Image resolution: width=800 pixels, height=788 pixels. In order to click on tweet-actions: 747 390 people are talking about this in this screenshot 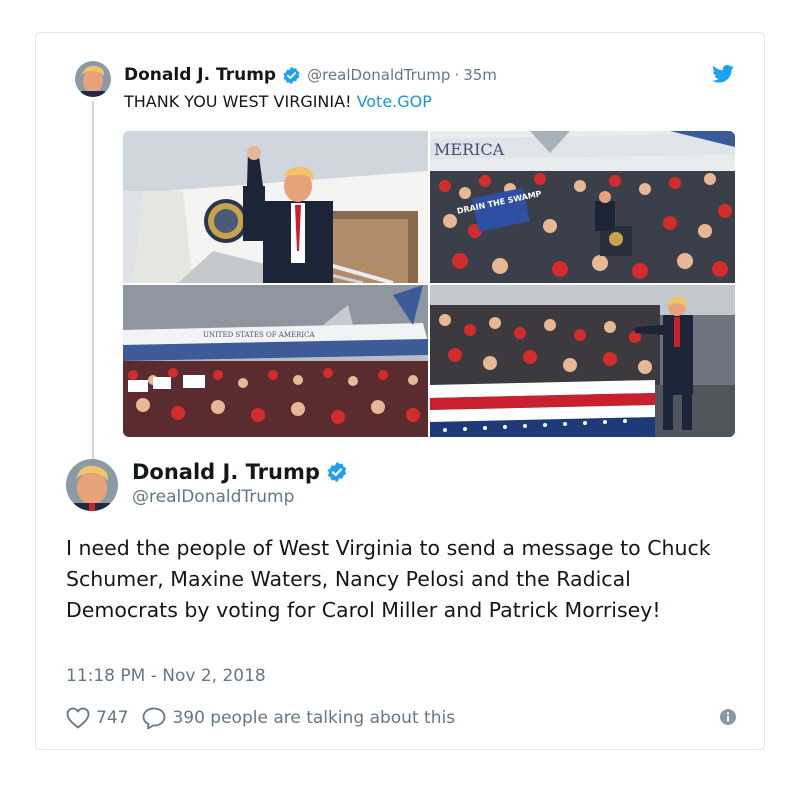, I will do `click(401, 718)`.